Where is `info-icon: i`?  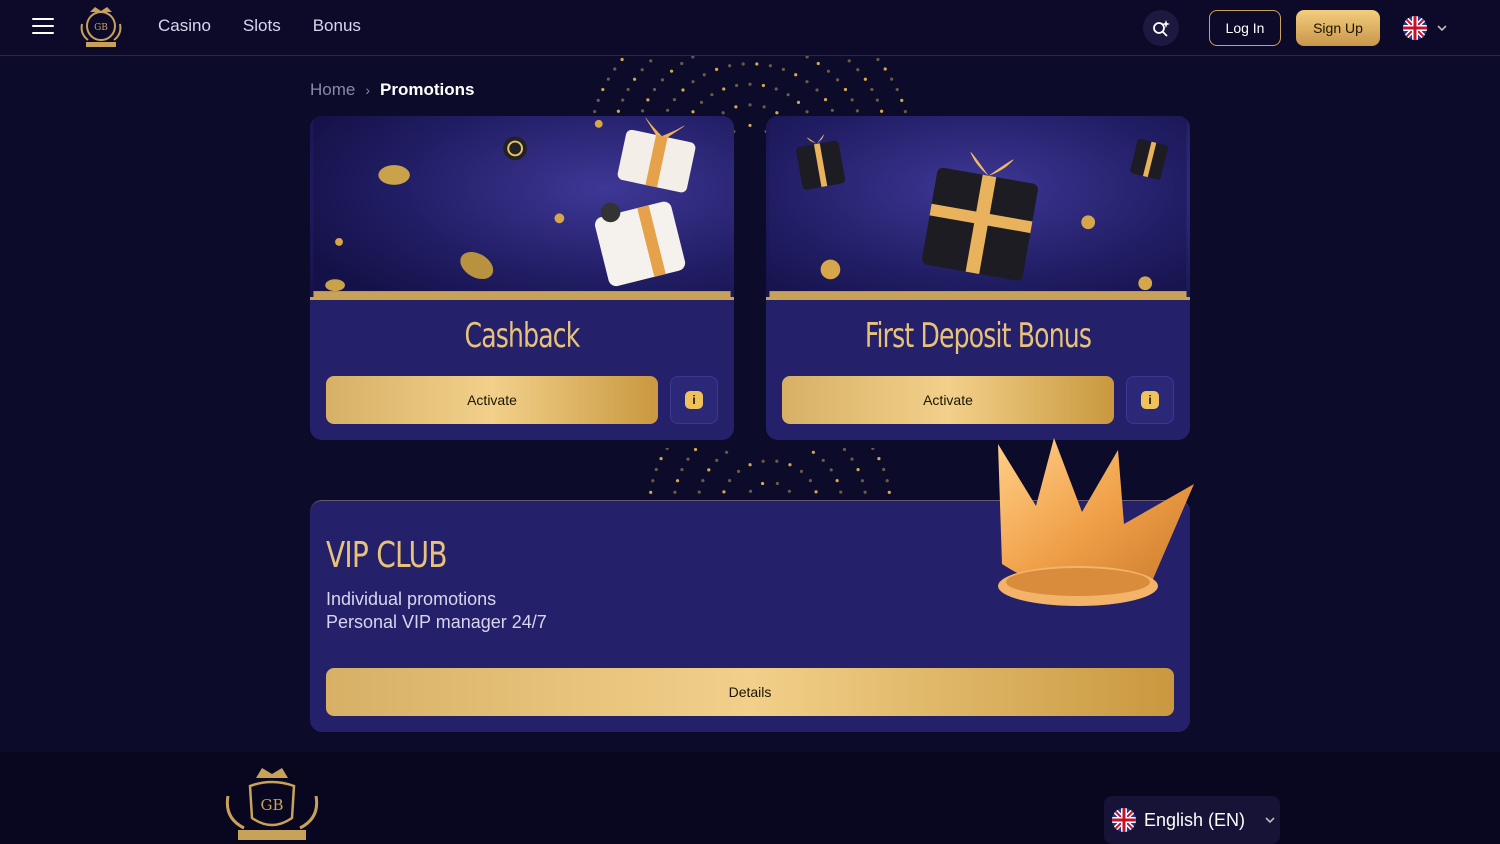 info-icon: i is located at coordinates (694, 400).